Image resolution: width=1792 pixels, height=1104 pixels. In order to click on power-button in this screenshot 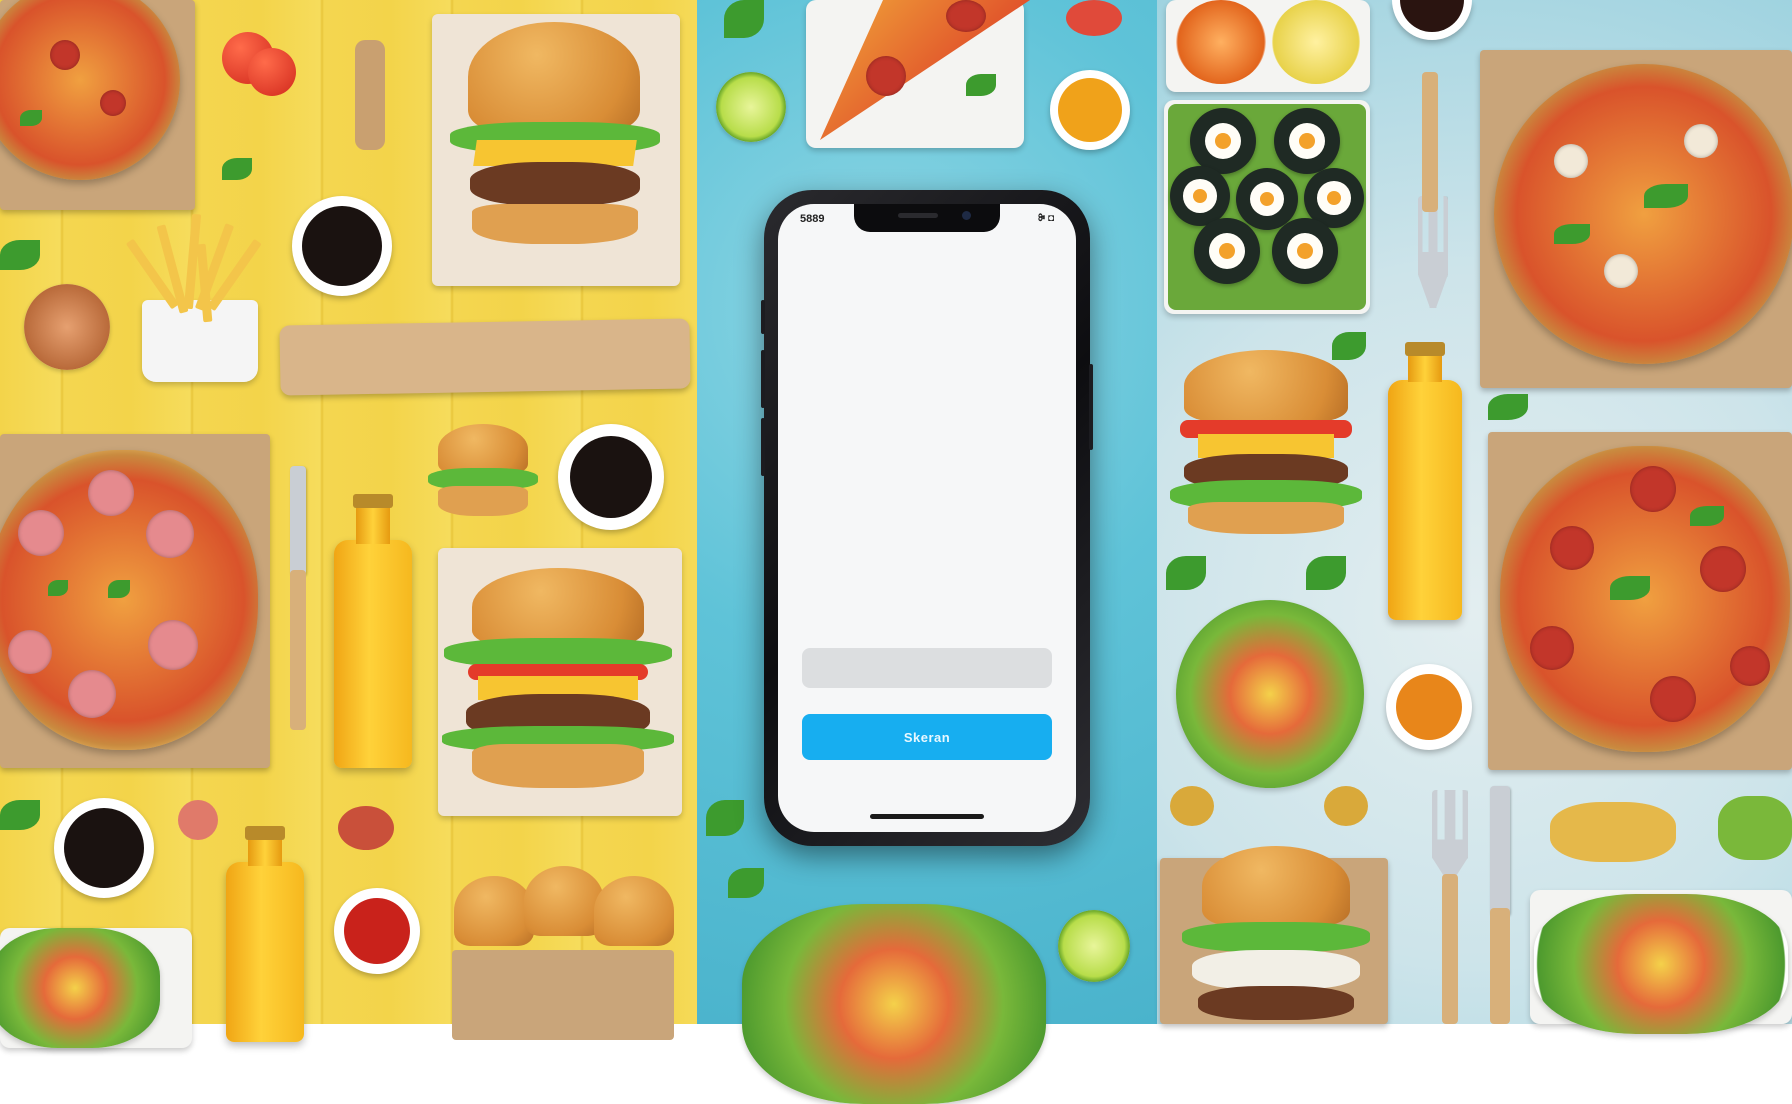, I will do `click(1091, 407)`.